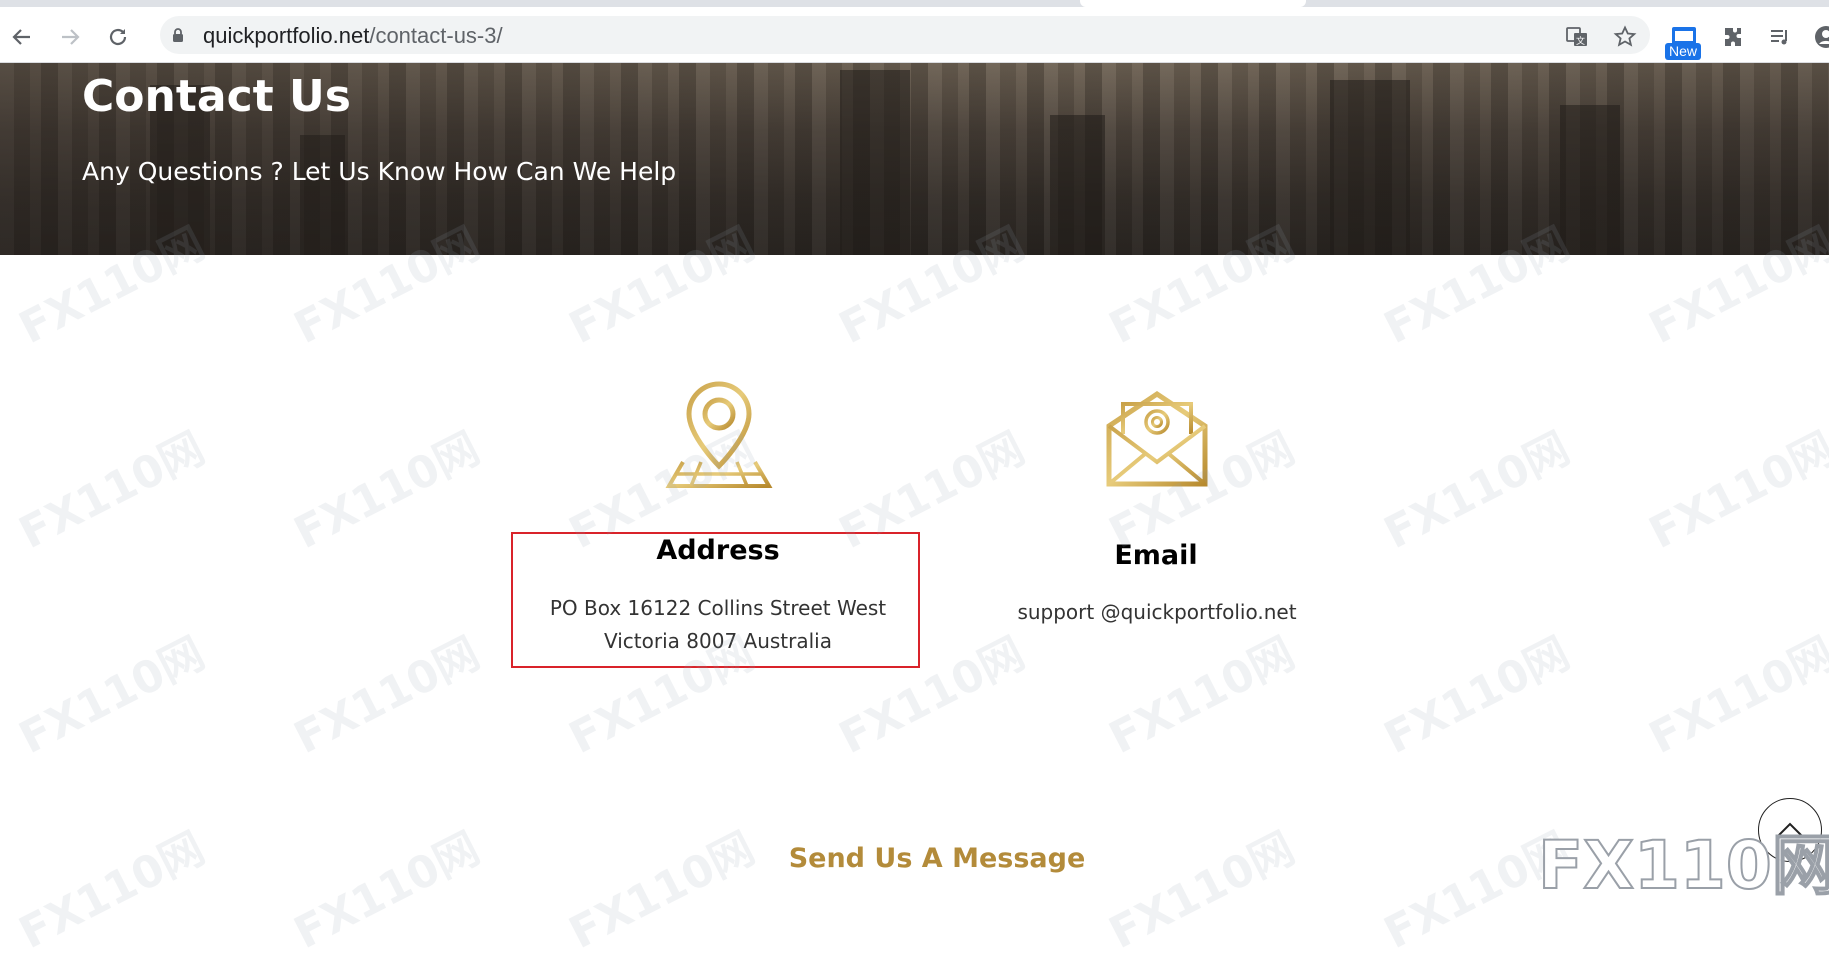 Image resolution: width=1829 pixels, height=961 pixels. Describe the element at coordinates (914, 3) in the screenshot. I see `tab-strip` at that location.